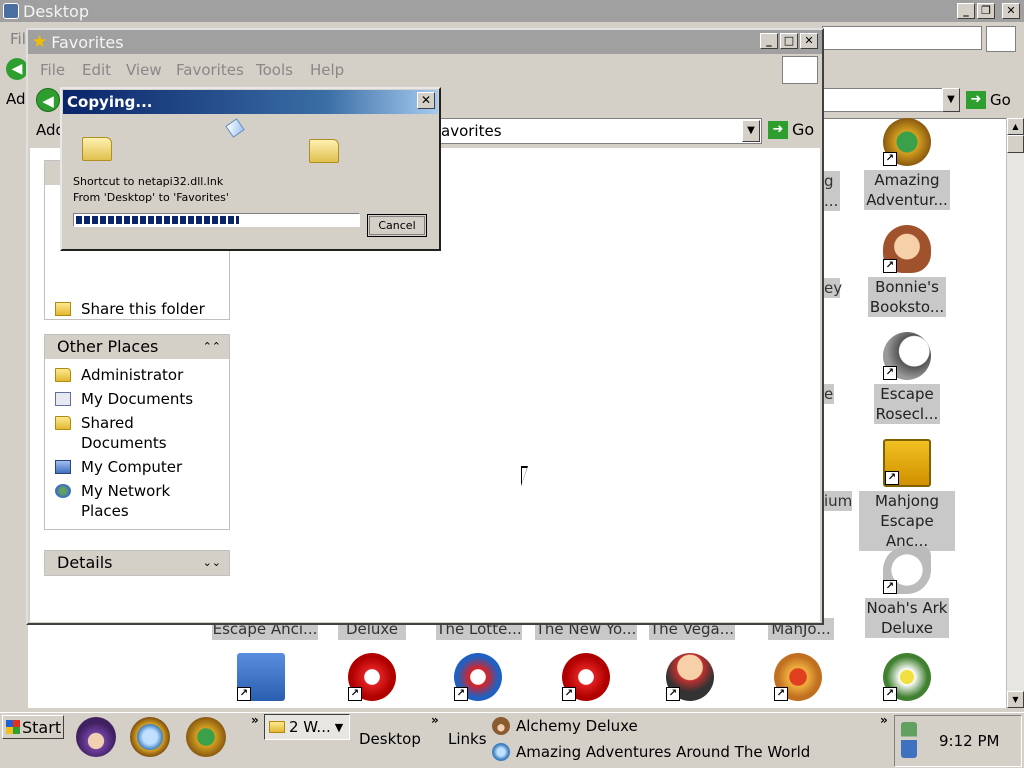 The height and width of the screenshot is (768, 1024). What do you see at coordinates (137, 347) in the screenshot?
I see `other-places-header: Other Places ⌃⌃` at bounding box center [137, 347].